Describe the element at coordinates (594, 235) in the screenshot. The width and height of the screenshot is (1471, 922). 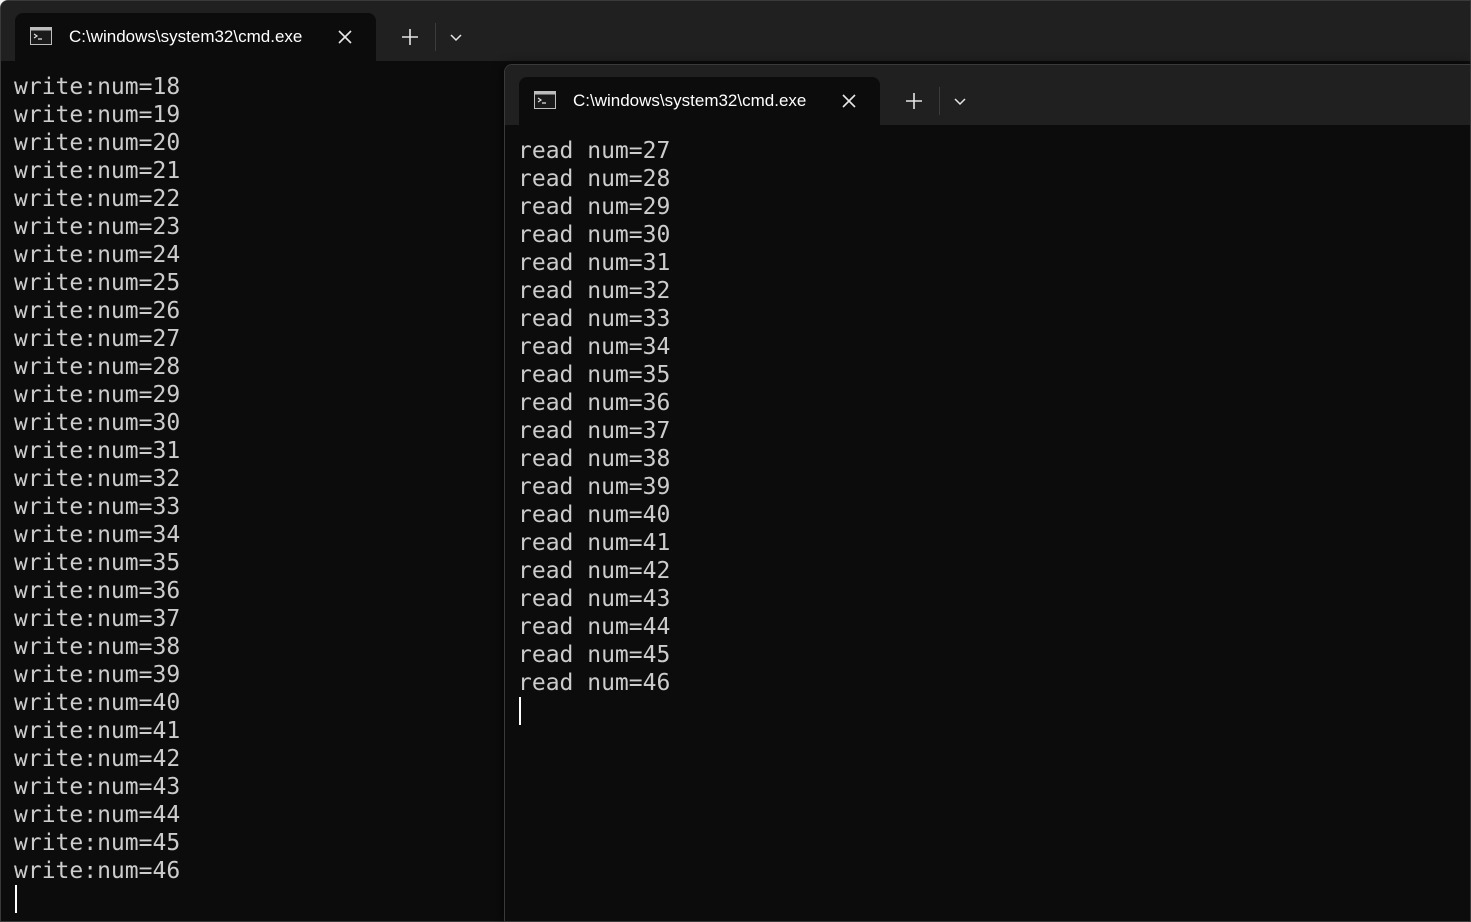
I see `console-line: read num=30` at that location.